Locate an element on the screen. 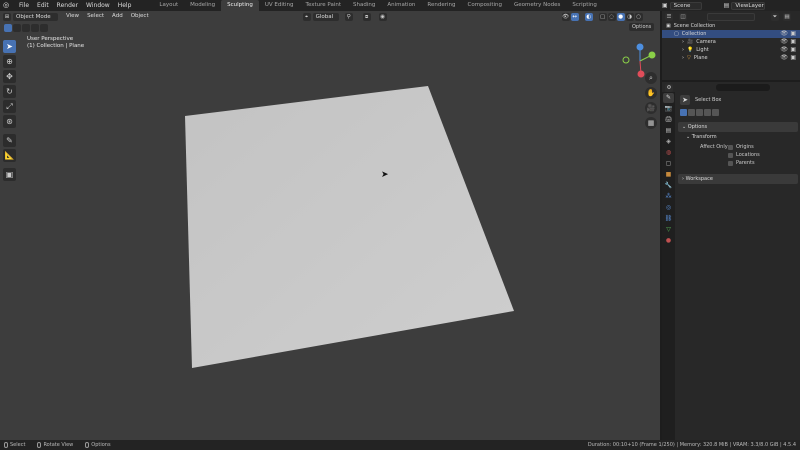  scale-tool-icon: ⤢ is located at coordinates (9, 106).